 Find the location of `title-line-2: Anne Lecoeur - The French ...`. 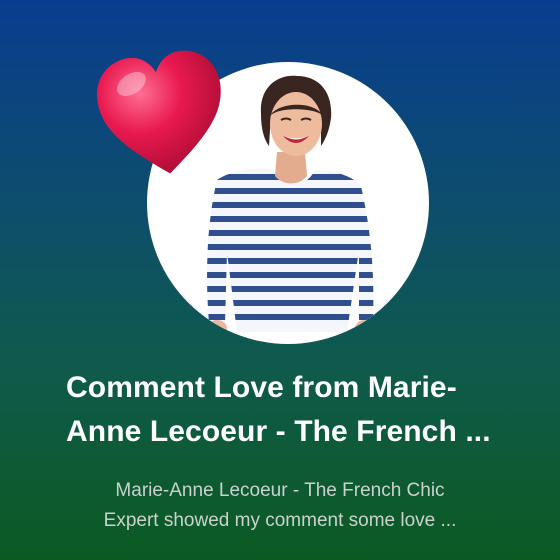

title-line-2: Anne Lecoeur - The French ... is located at coordinates (278, 431).